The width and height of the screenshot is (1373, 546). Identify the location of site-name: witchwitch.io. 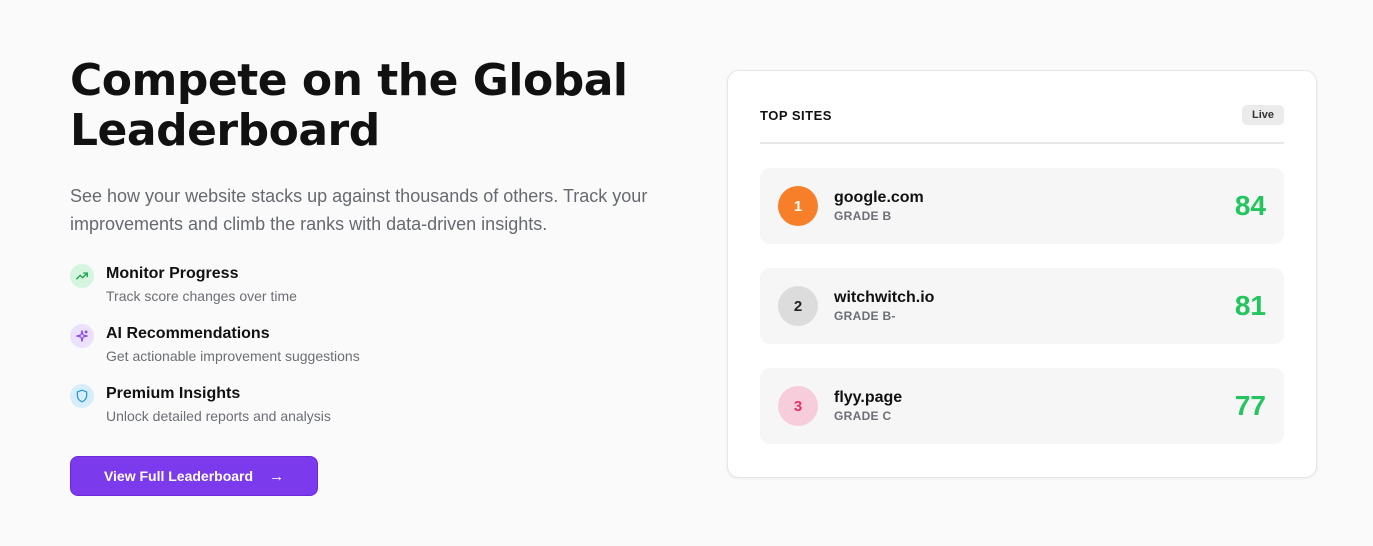
(884, 297).